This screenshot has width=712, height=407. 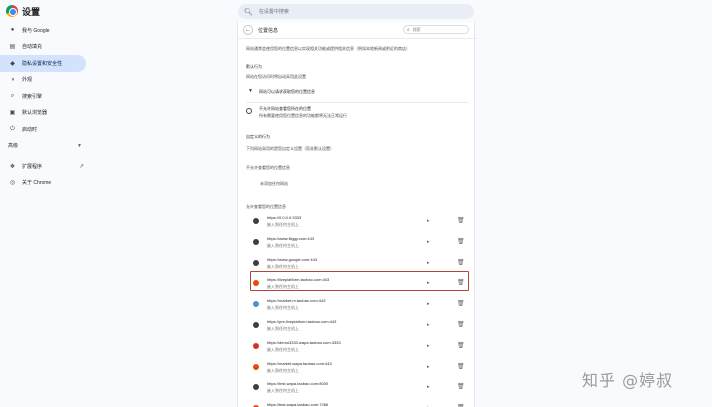 I want to click on sidebar-item-label: 关于 Chrome, so click(x=37, y=183).